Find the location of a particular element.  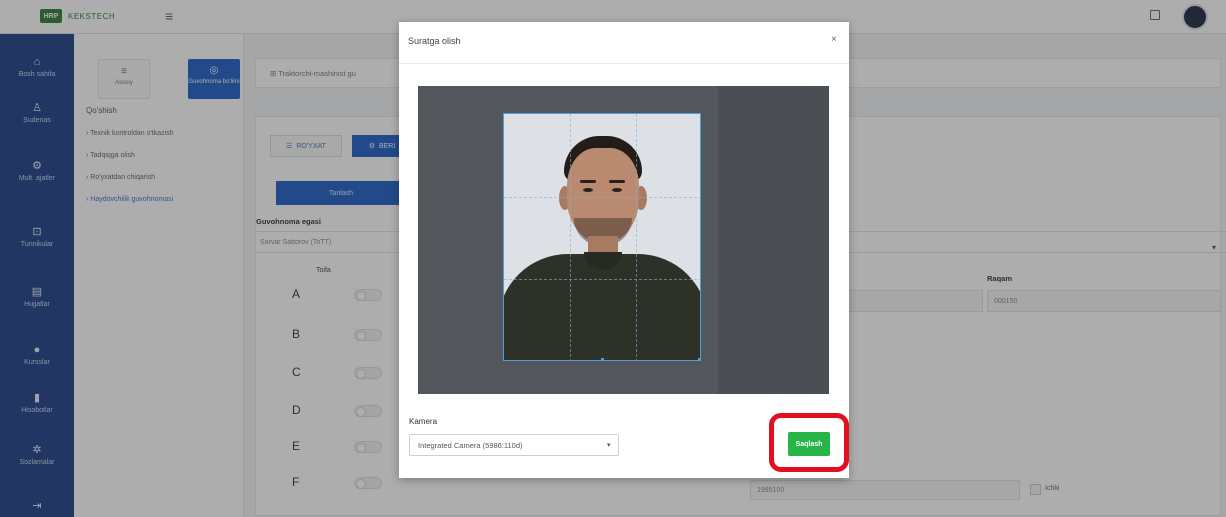

crop-frame is located at coordinates (602, 237).